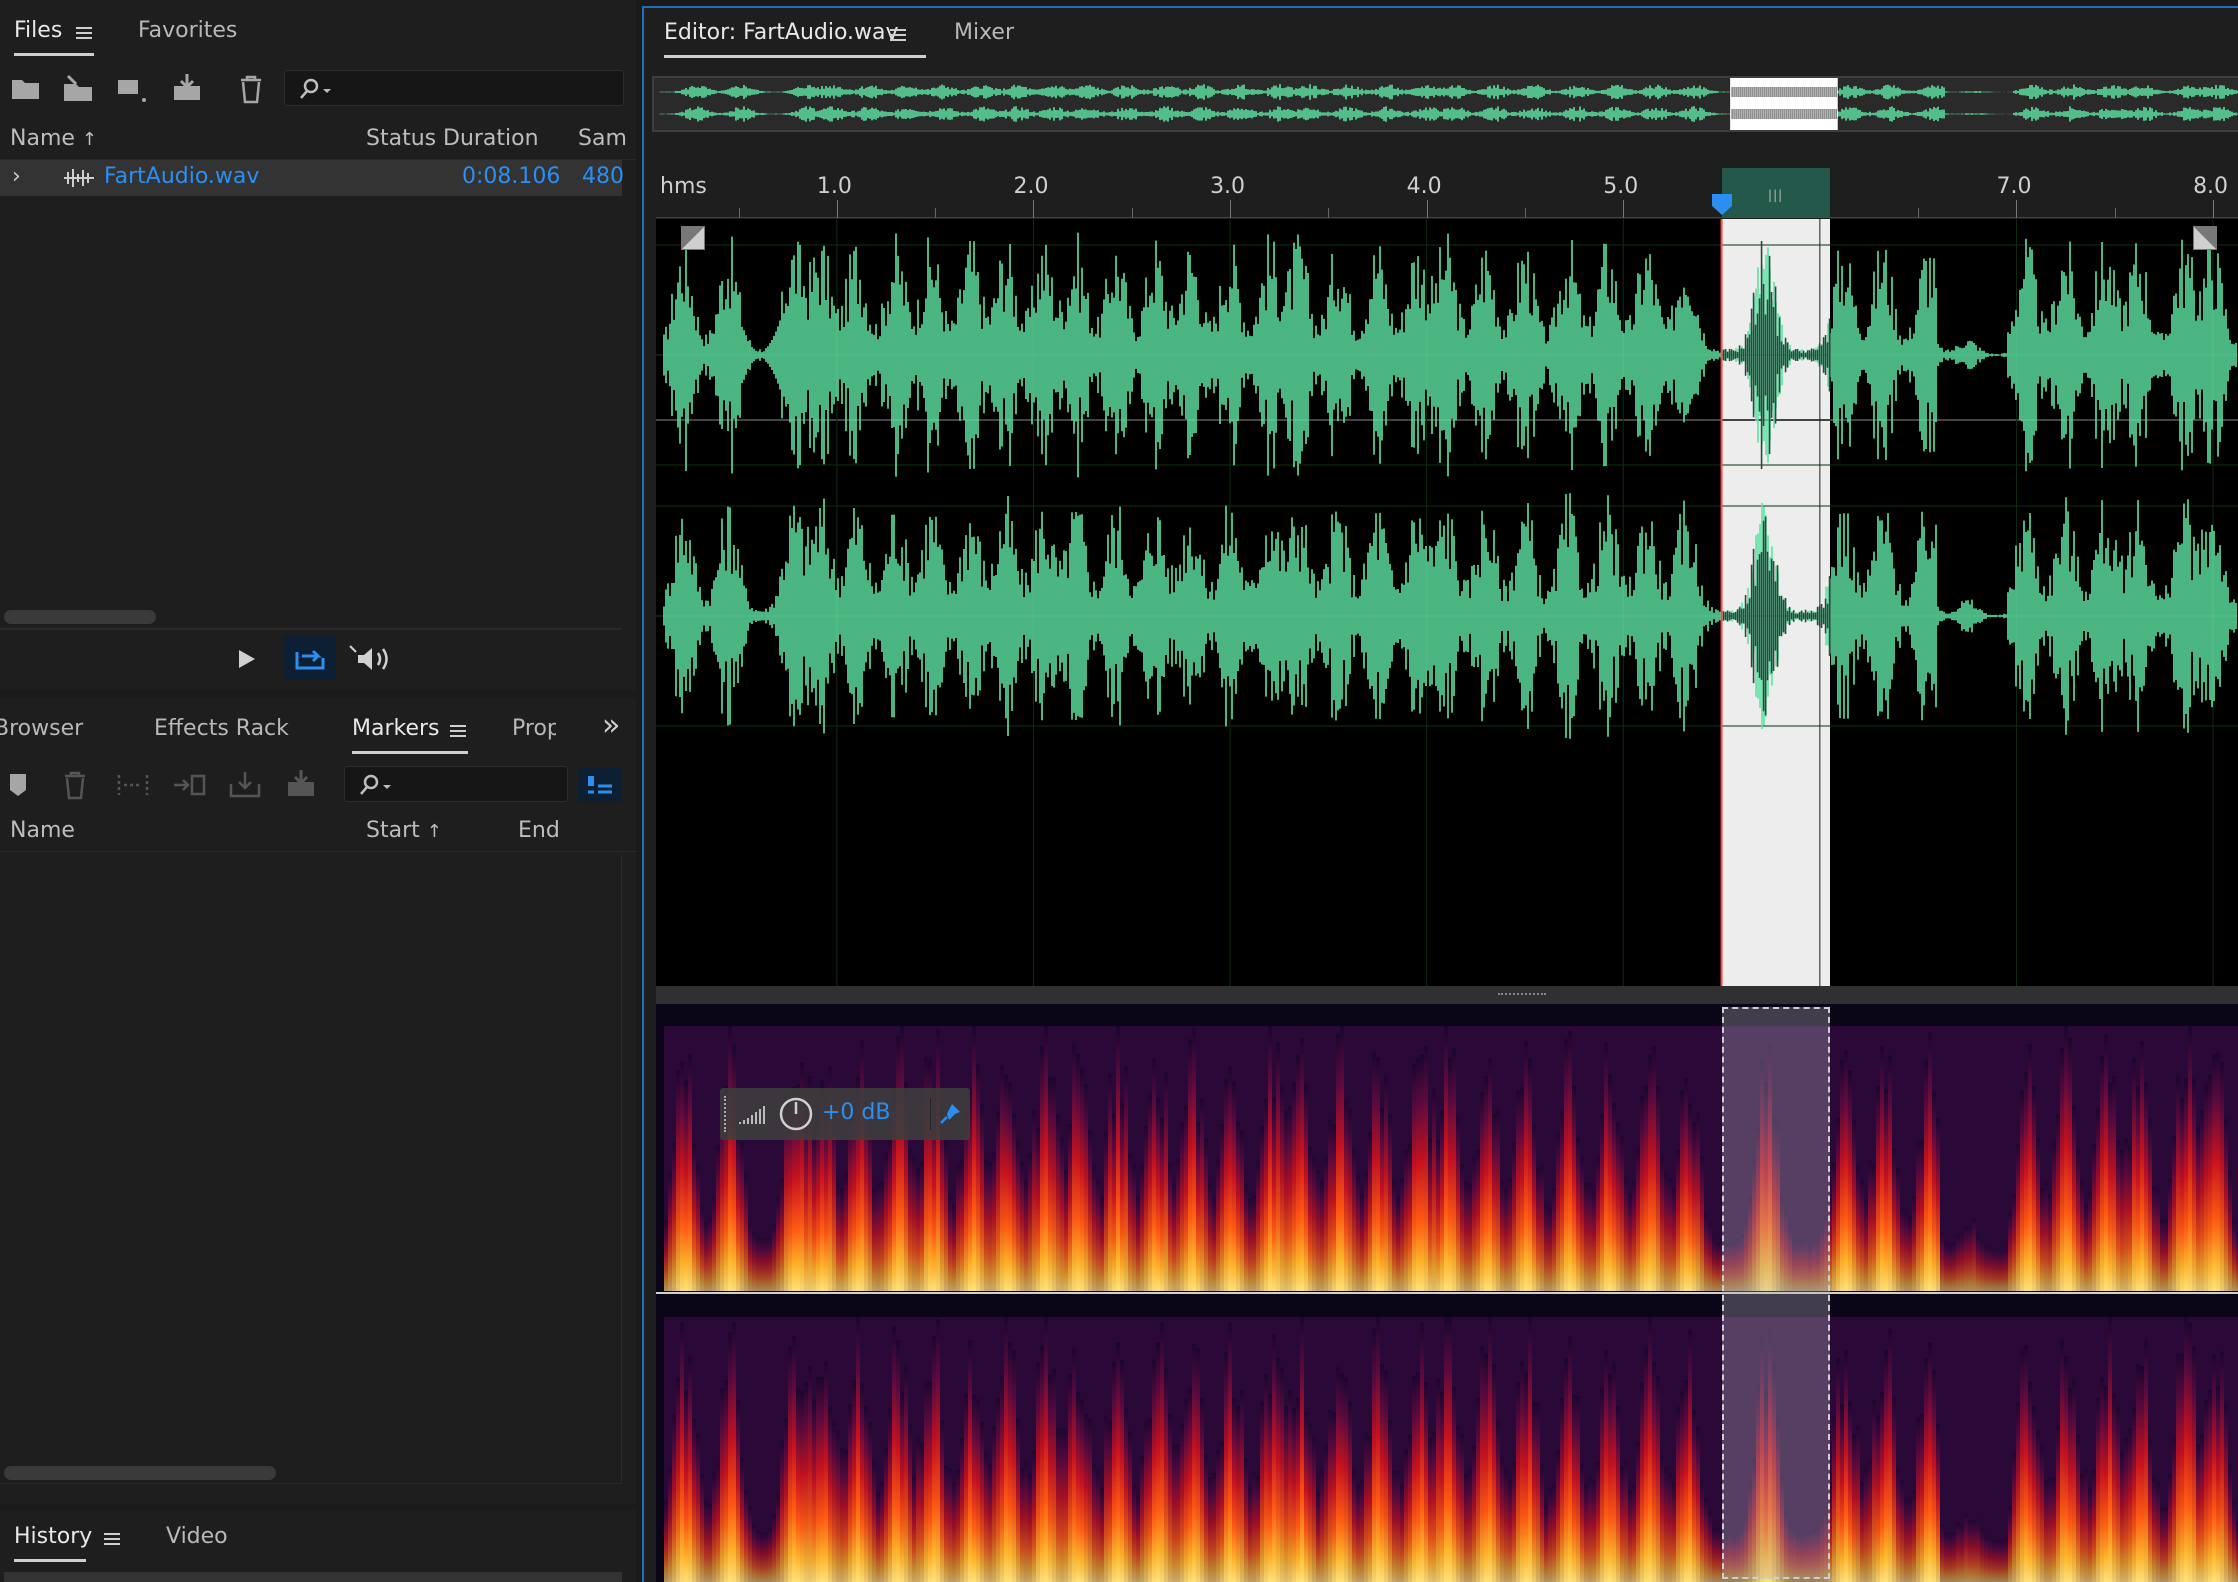 Image resolution: width=2238 pixels, height=1582 pixels. I want to click on column-start: Start ↑, so click(404, 830).